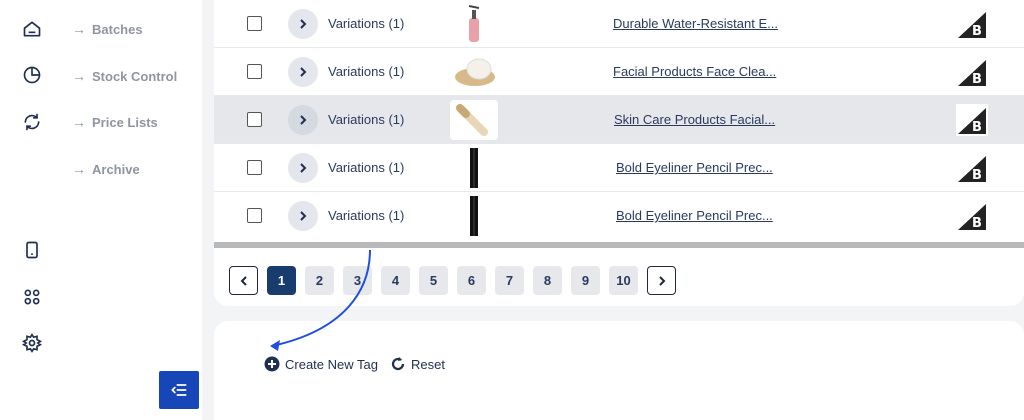  Describe the element at coordinates (135, 76) in the screenshot. I see `sidebar-item-label: Stock Control` at that location.